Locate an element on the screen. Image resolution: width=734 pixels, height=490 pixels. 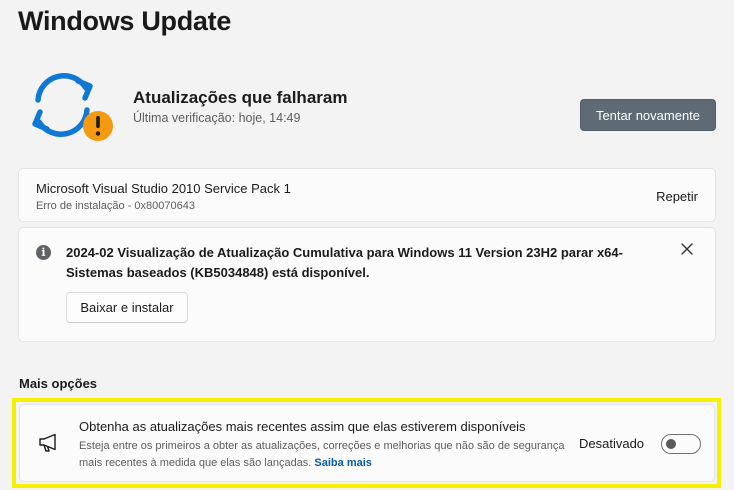
retry-button: Tentar novamente is located at coordinates (648, 115).